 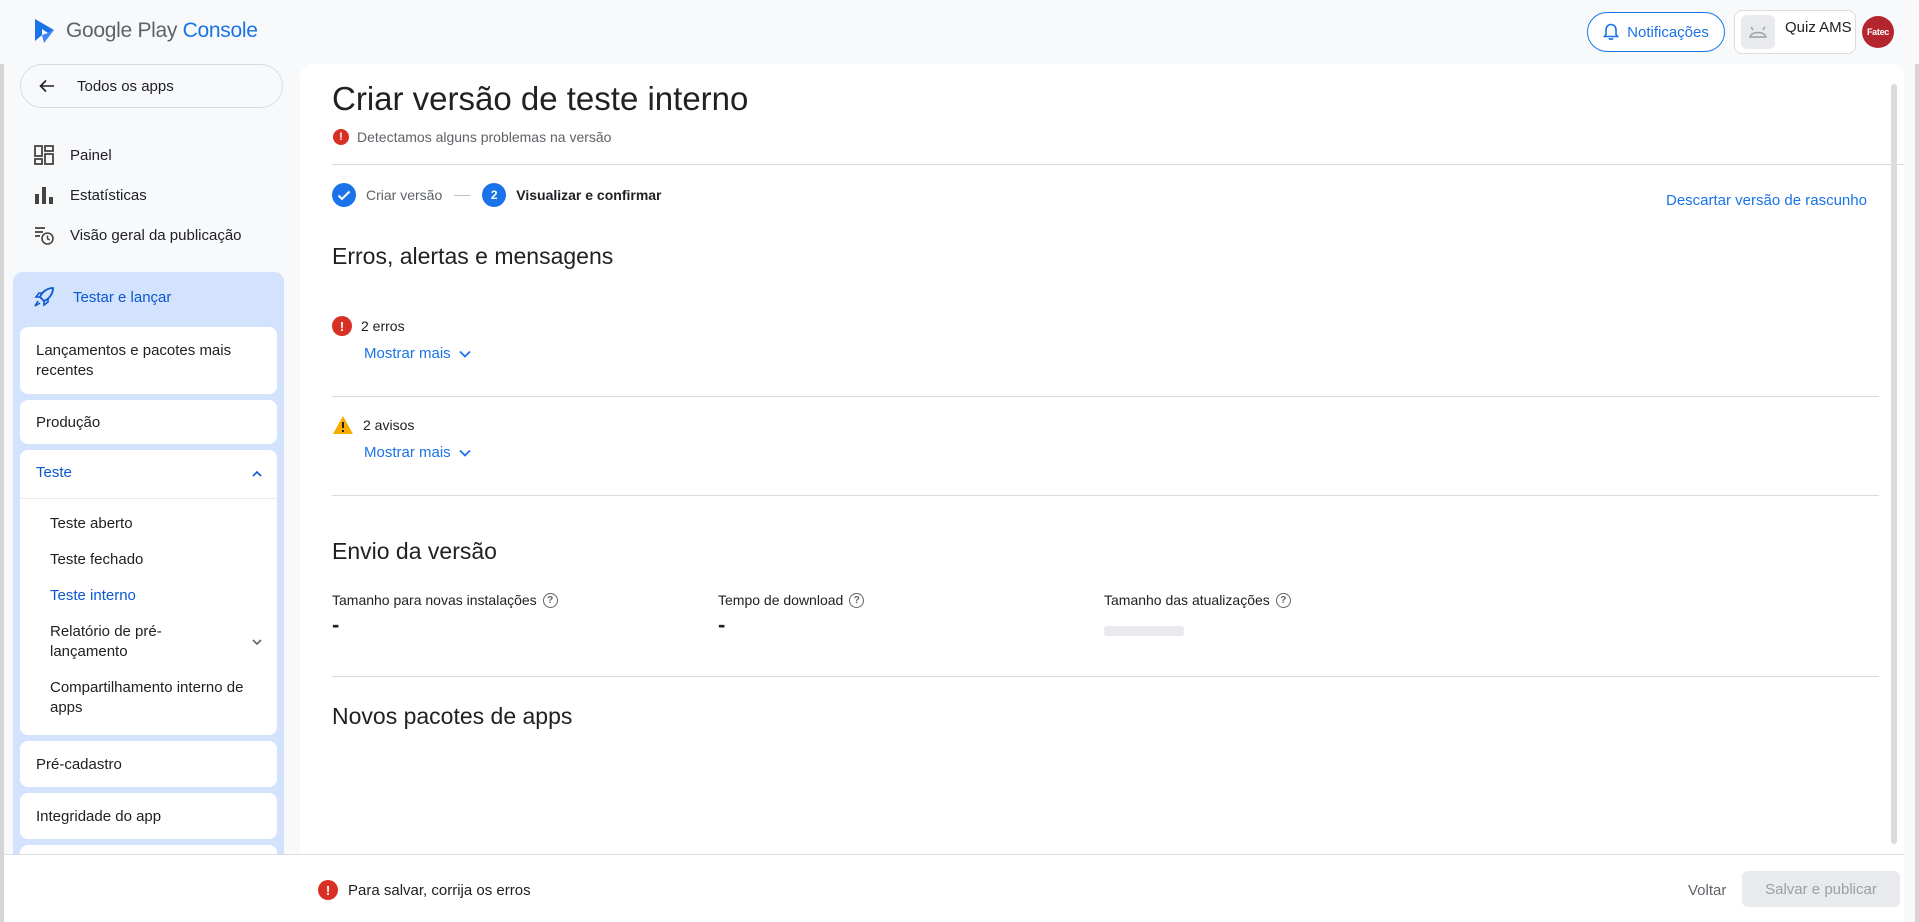 What do you see at coordinates (1917, 461) in the screenshot?
I see `window-edge-right` at bounding box center [1917, 461].